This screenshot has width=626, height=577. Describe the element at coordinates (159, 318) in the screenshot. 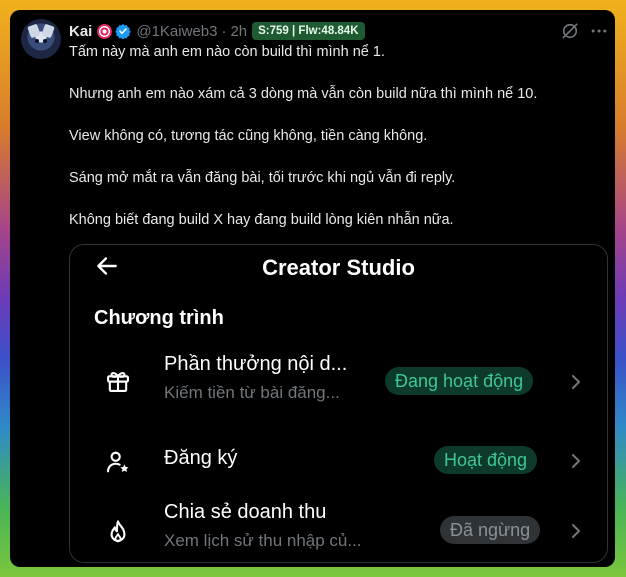

I see `section-title: Chương trình` at that location.